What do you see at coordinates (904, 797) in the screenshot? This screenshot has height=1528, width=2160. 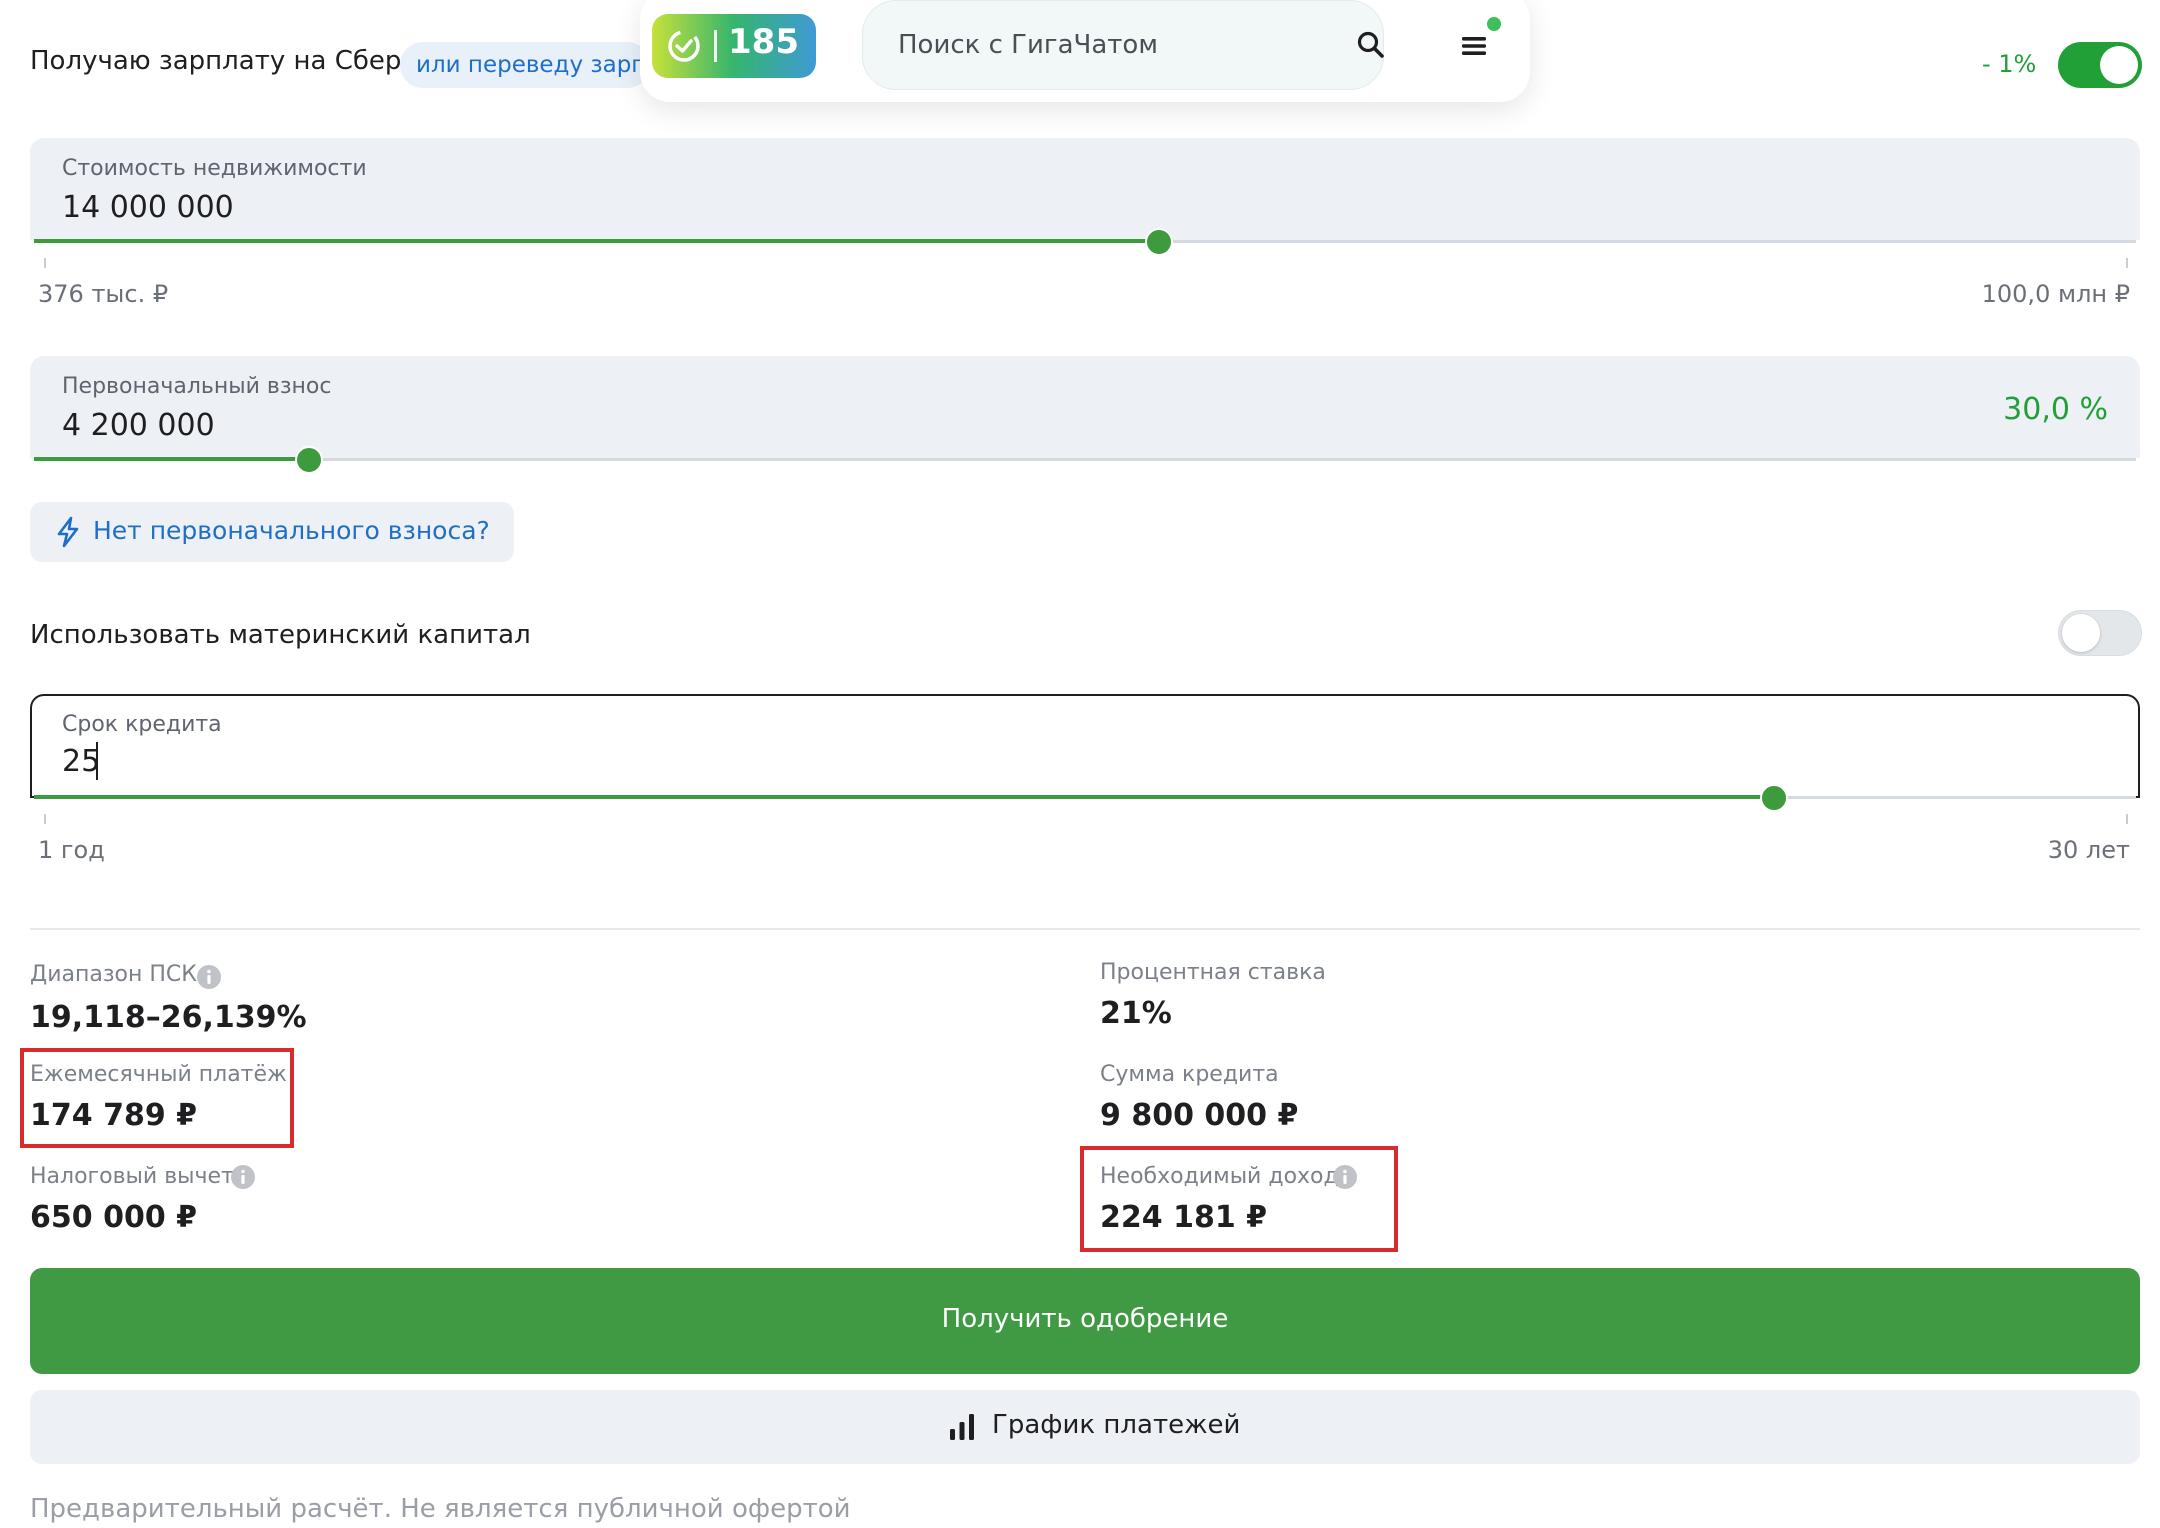 I see `loan-term-track-fill` at bounding box center [904, 797].